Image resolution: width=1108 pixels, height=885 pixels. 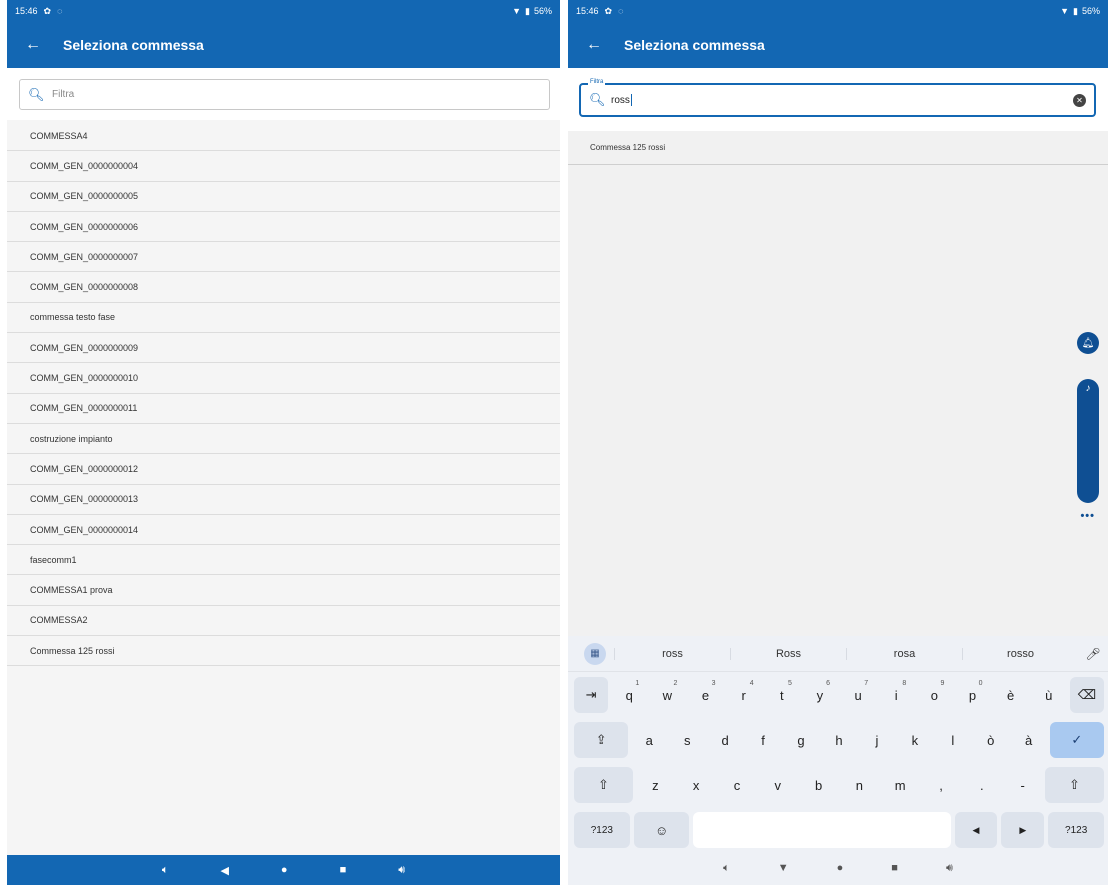 I want to click on search-field-label: Filtra, so click(x=597, y=82).